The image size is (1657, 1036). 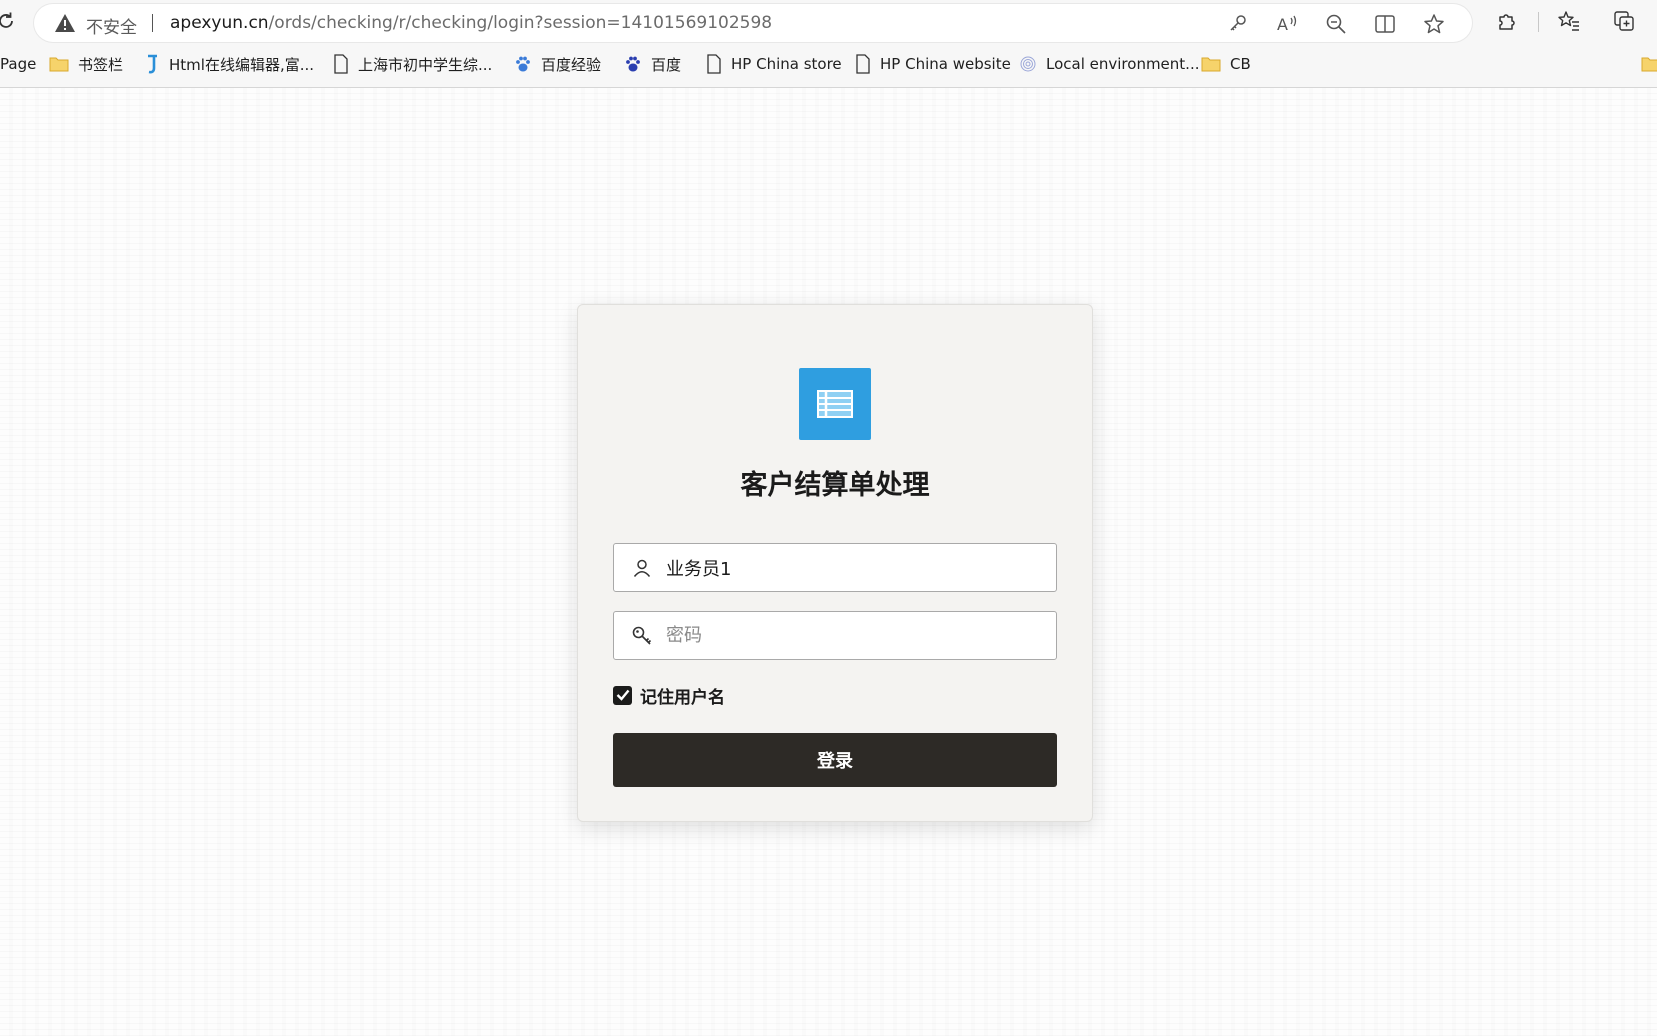 What do you see at coordinates (101, 64) in the screenshot?
I see `bookmark-label: 书签栏` at bounding box center [101, 64].